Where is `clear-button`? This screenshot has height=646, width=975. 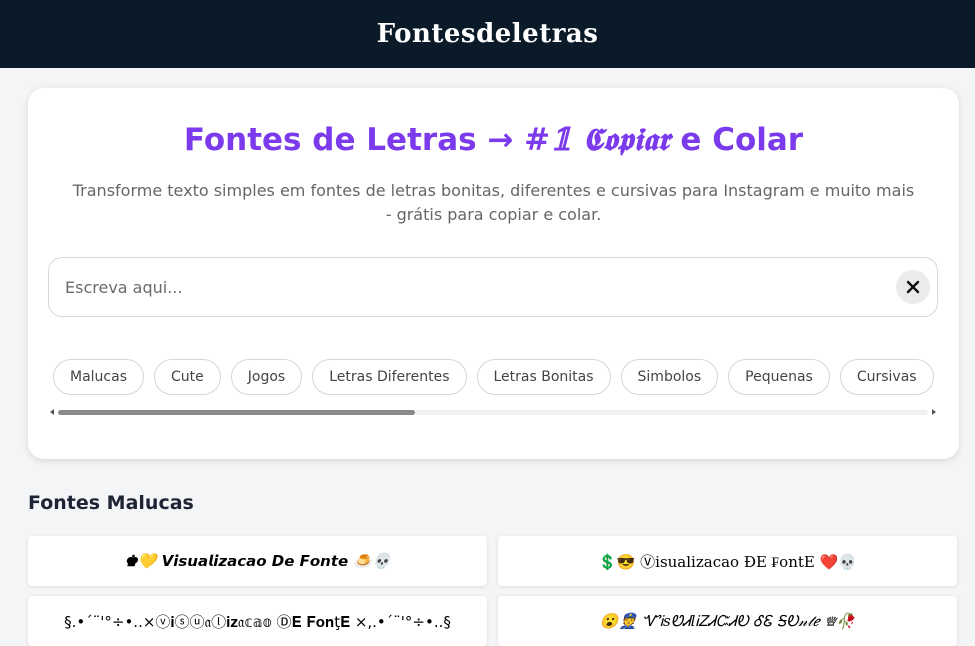
clear-button is located at coordinates (913, 287).